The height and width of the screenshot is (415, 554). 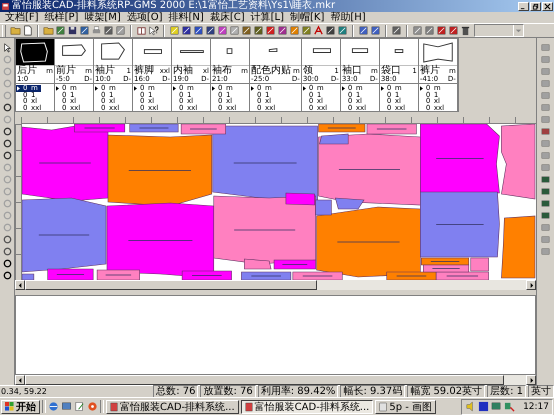 What do you see at coordinates (484, 406) in the screenshot?
I see `input-method-icon` at bounding box center [484, 406].